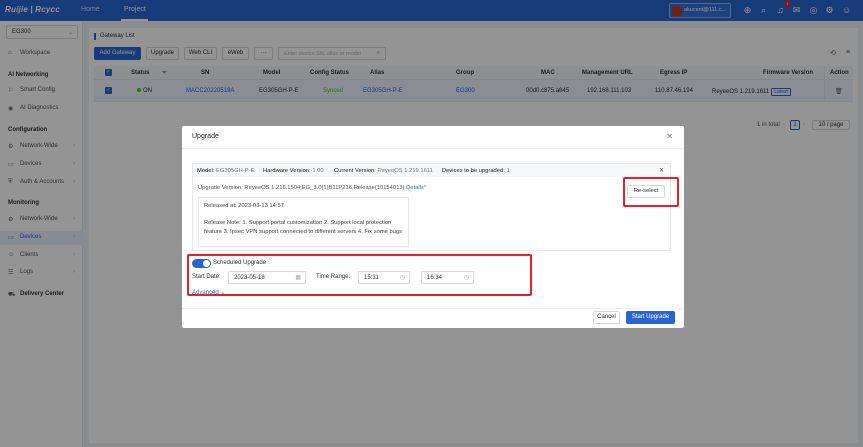  I want to click on chevron-up-icon: ^, so click(425, 188).